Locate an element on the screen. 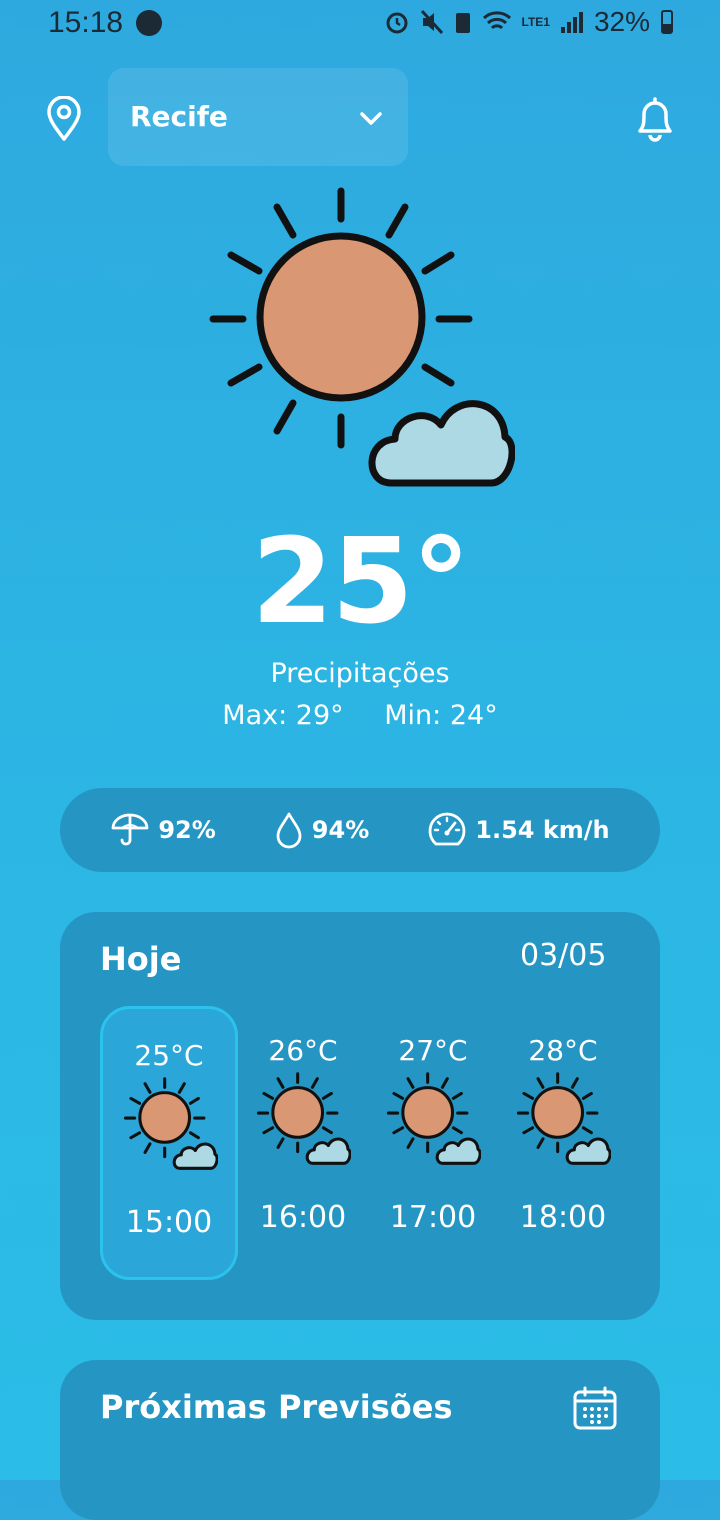 This screenshot has width=720, height=1520. hourly-item: 28°C 18:00 is located at coordinates (563, 1141).